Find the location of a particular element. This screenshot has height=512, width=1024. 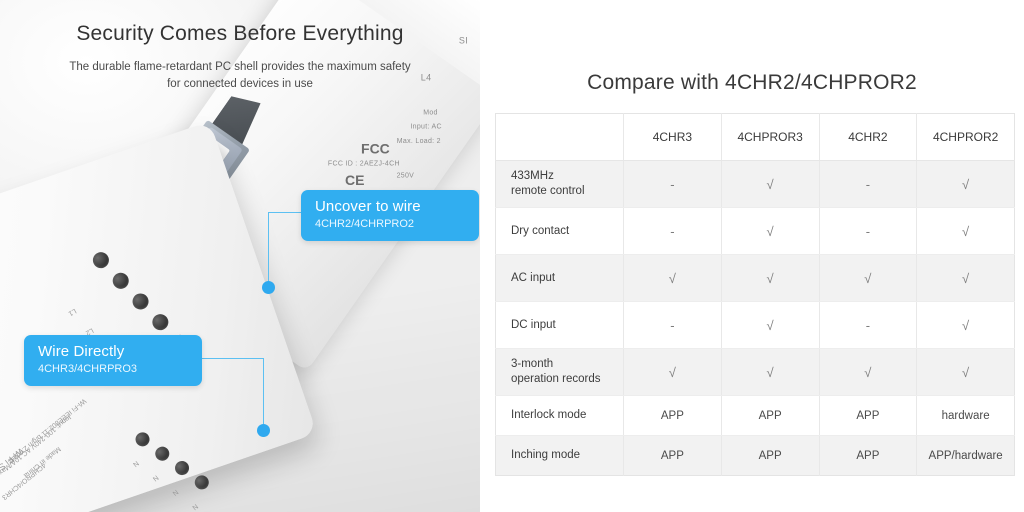

callout-dot-uncover is located at coordinates (268, 287).